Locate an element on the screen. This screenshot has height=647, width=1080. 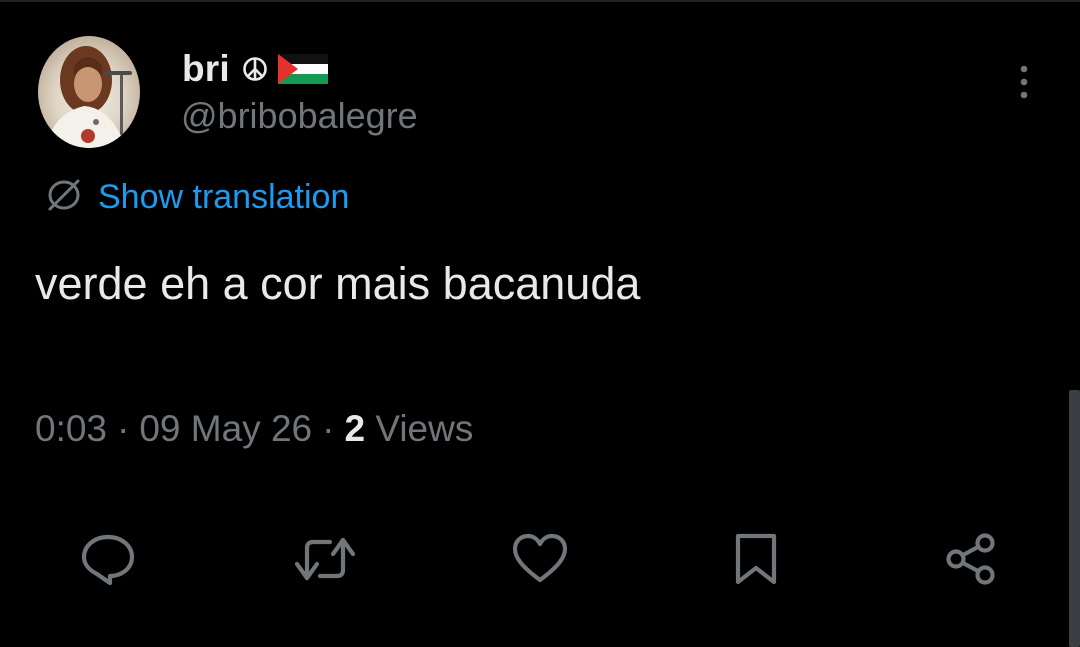
more-vertical-icon is located at coordinates (1024, 82).